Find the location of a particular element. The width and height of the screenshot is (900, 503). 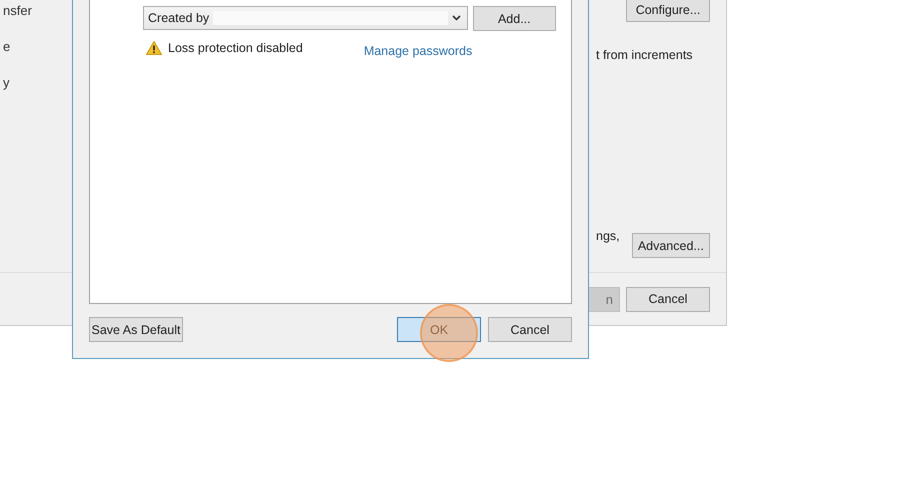

warning-icon is located at coordinates (154, 47).